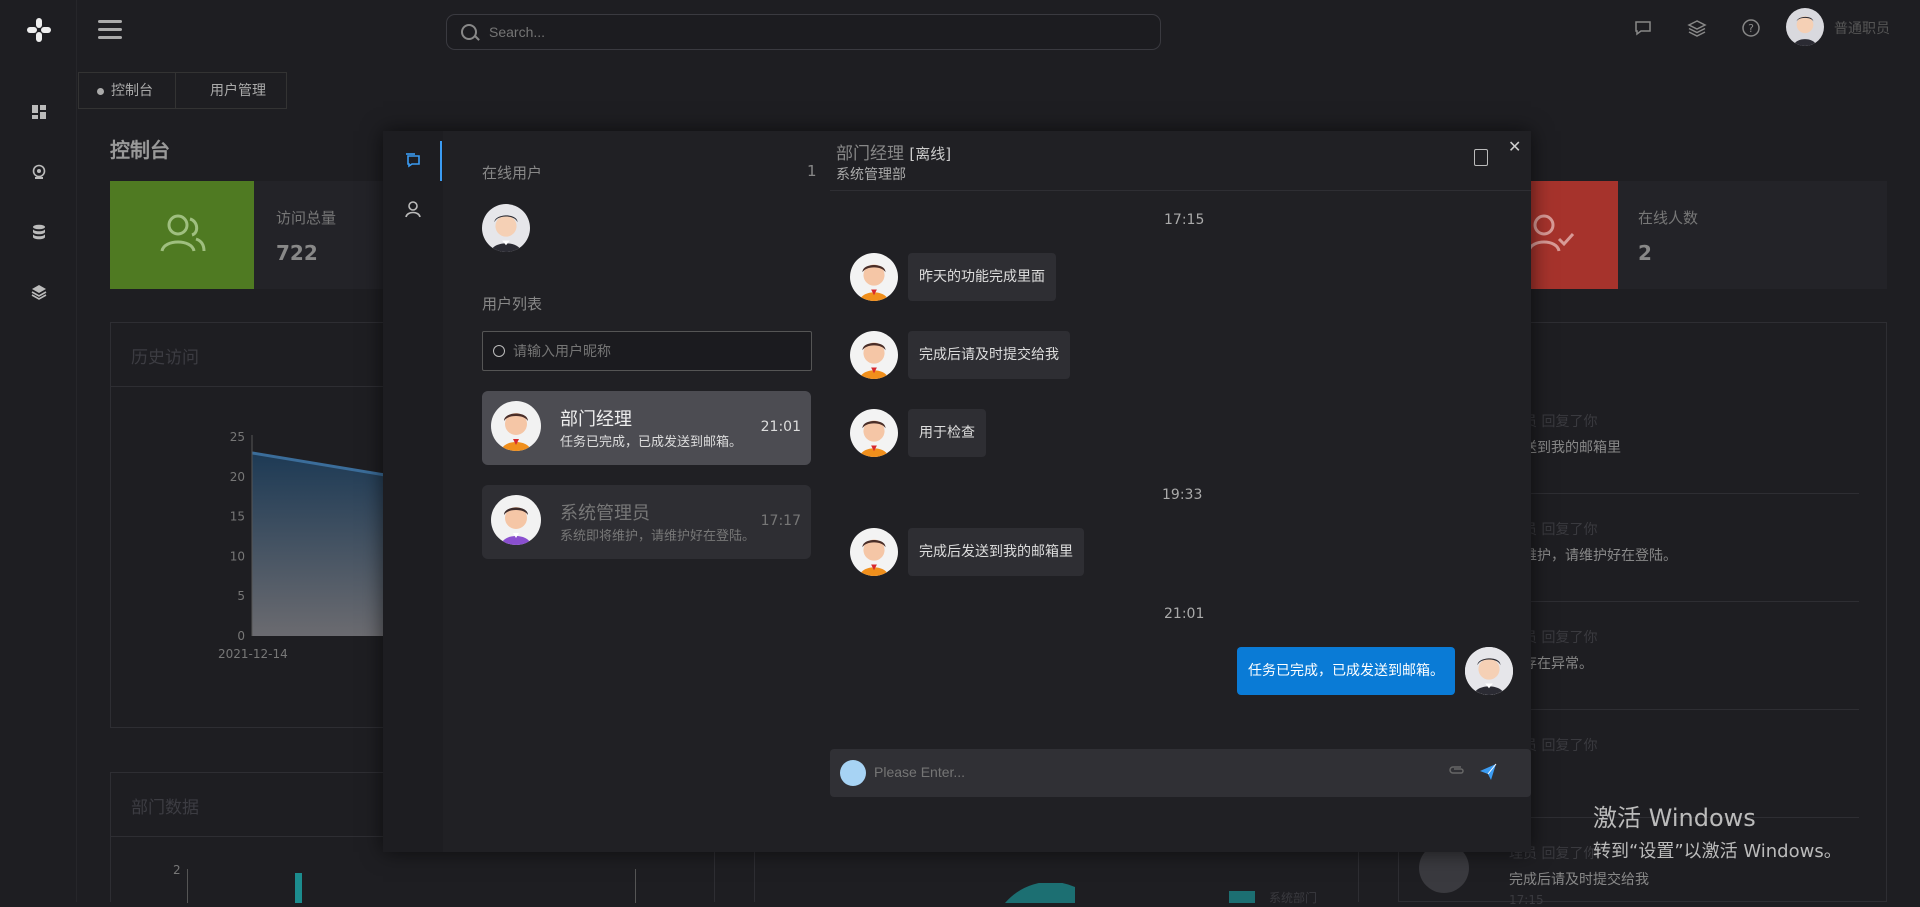 This screenshot has width=1920, height=907. Describe the element at coordinates (596, 419) in the screenshot. I see `user-name: 部门经理` at that location.